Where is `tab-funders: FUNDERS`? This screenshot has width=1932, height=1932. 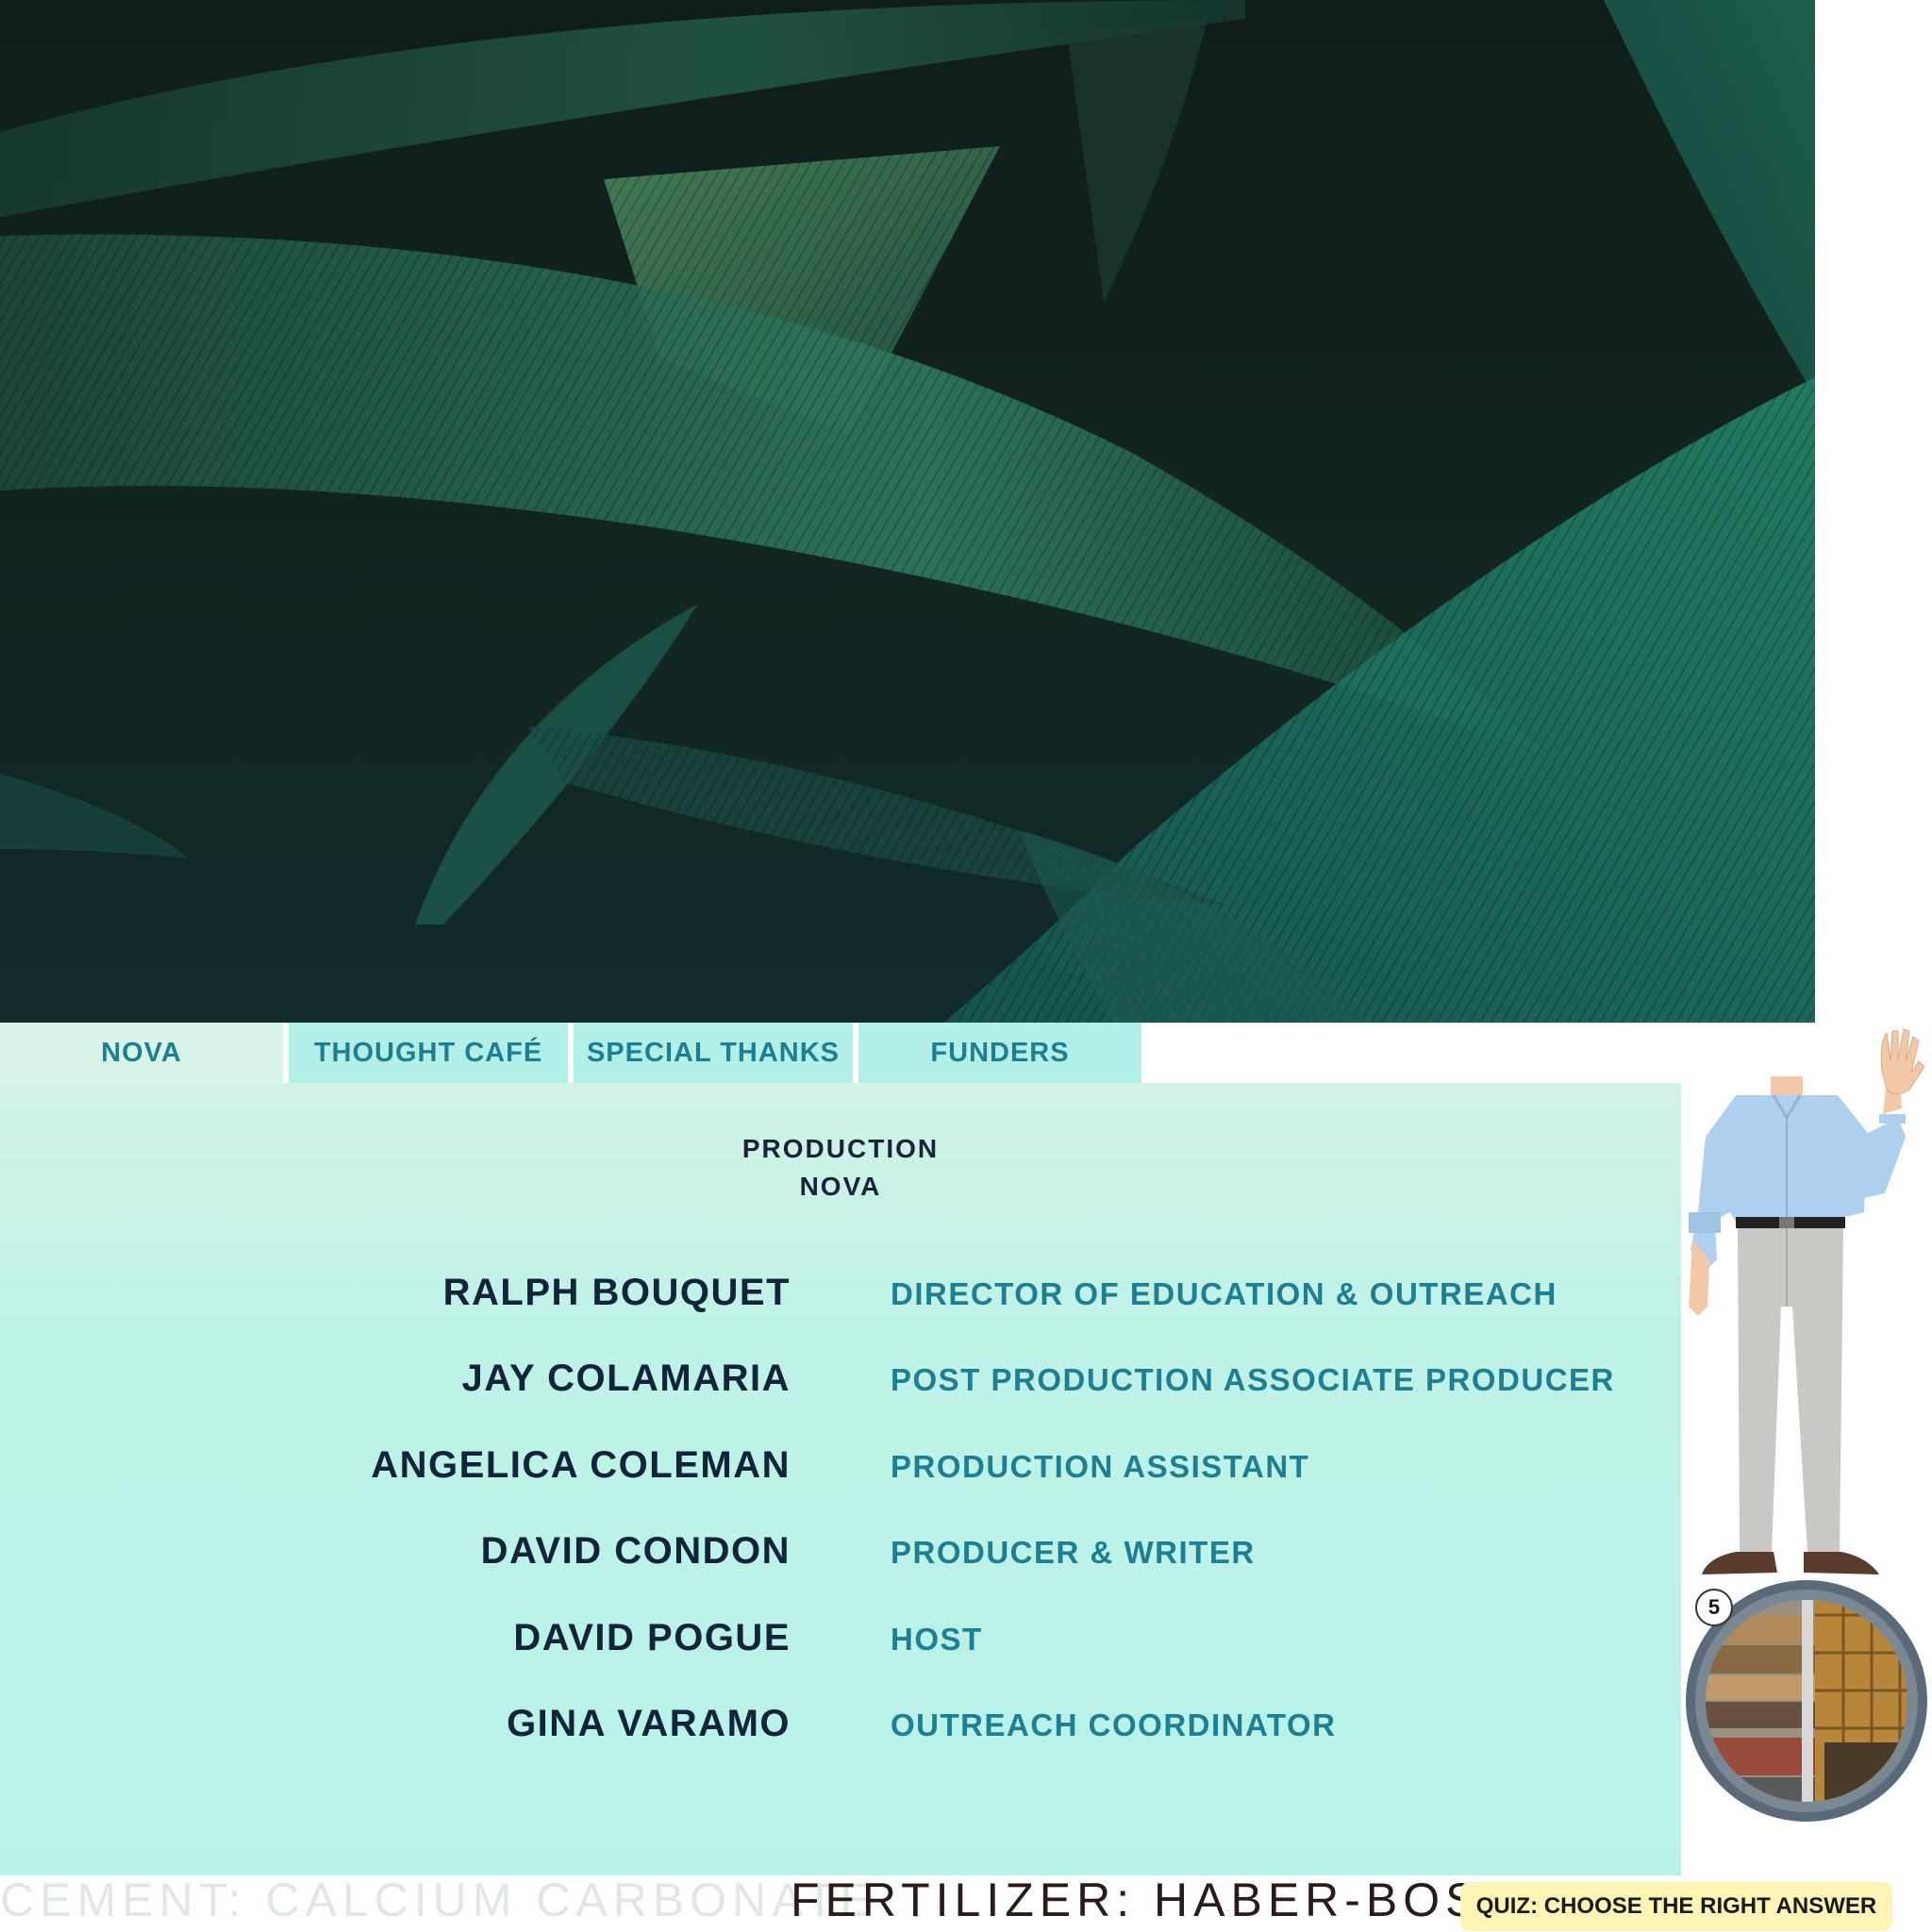 tab-funders: FUNDERS is located at coordinates (999, 1053).